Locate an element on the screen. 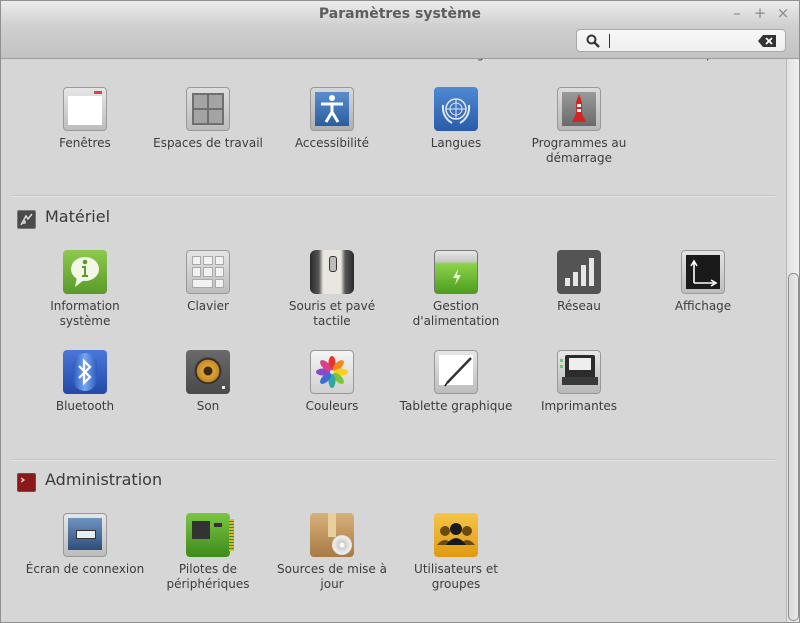 The width and height of the screenshot is (800, 623). settings-item-system-info: Information système is located at coordinates (85, 289).